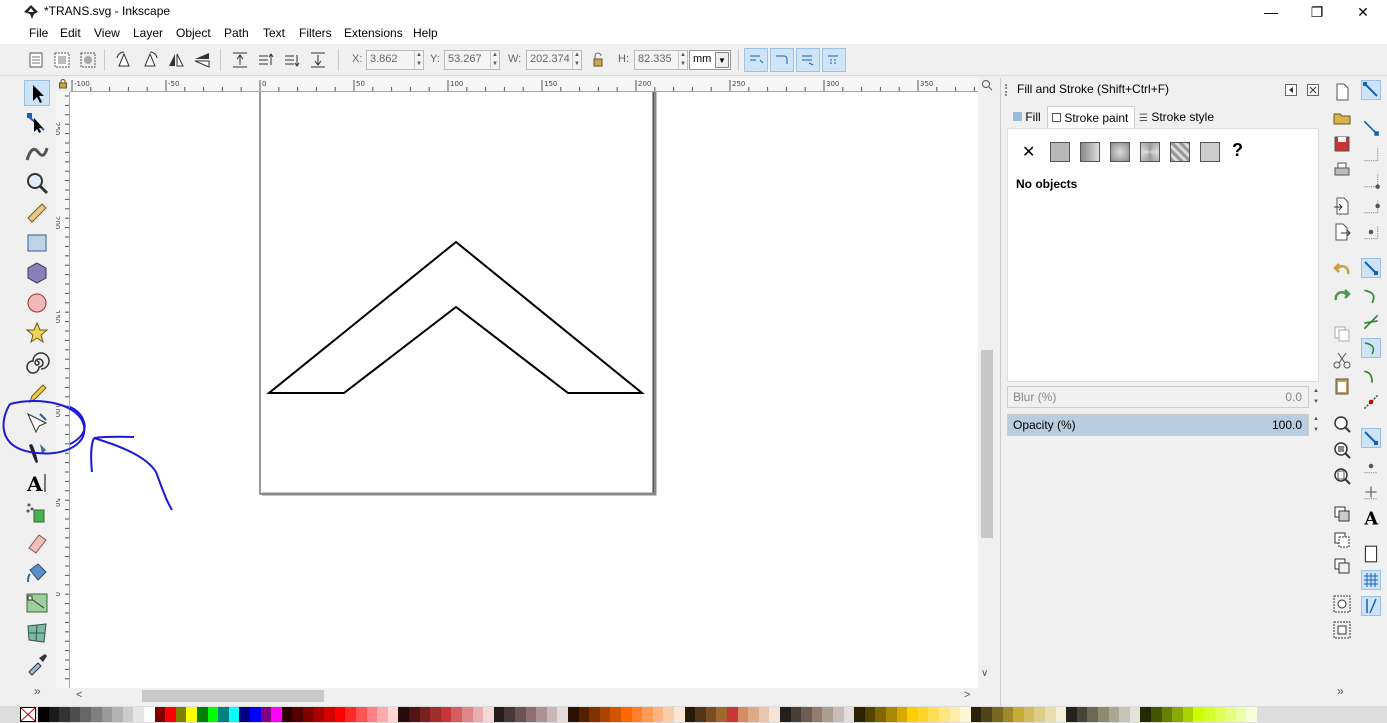  What do you see at coordinates (1178, 117) in the screenshot?
I see `tab-stroke-style: ☰ Stroke style` at bounding box center [1178, 117].